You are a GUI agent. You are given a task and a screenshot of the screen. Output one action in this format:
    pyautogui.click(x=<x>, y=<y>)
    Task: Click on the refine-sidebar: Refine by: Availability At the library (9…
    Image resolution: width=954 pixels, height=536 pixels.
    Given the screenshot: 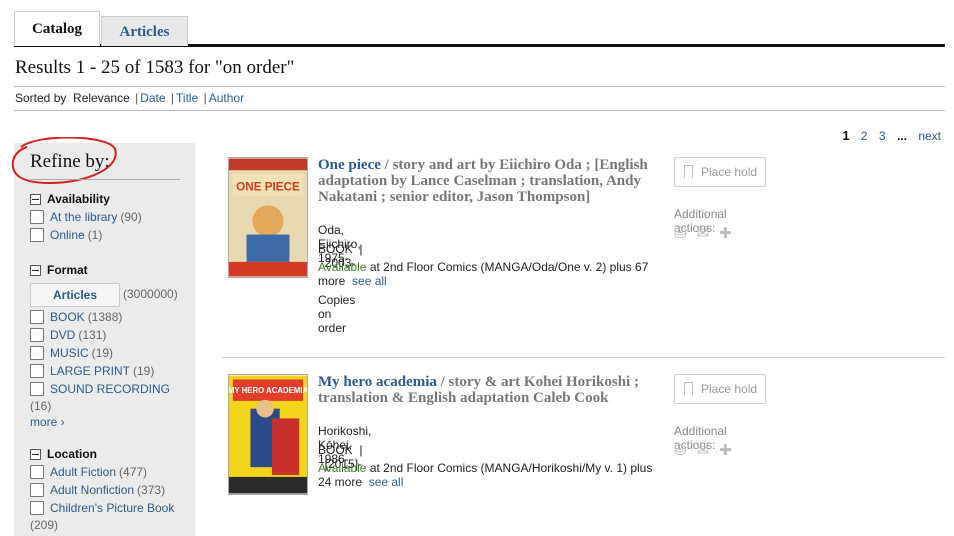 What is the action you would take?
    pyautogui.click(x=103, y=336)
    